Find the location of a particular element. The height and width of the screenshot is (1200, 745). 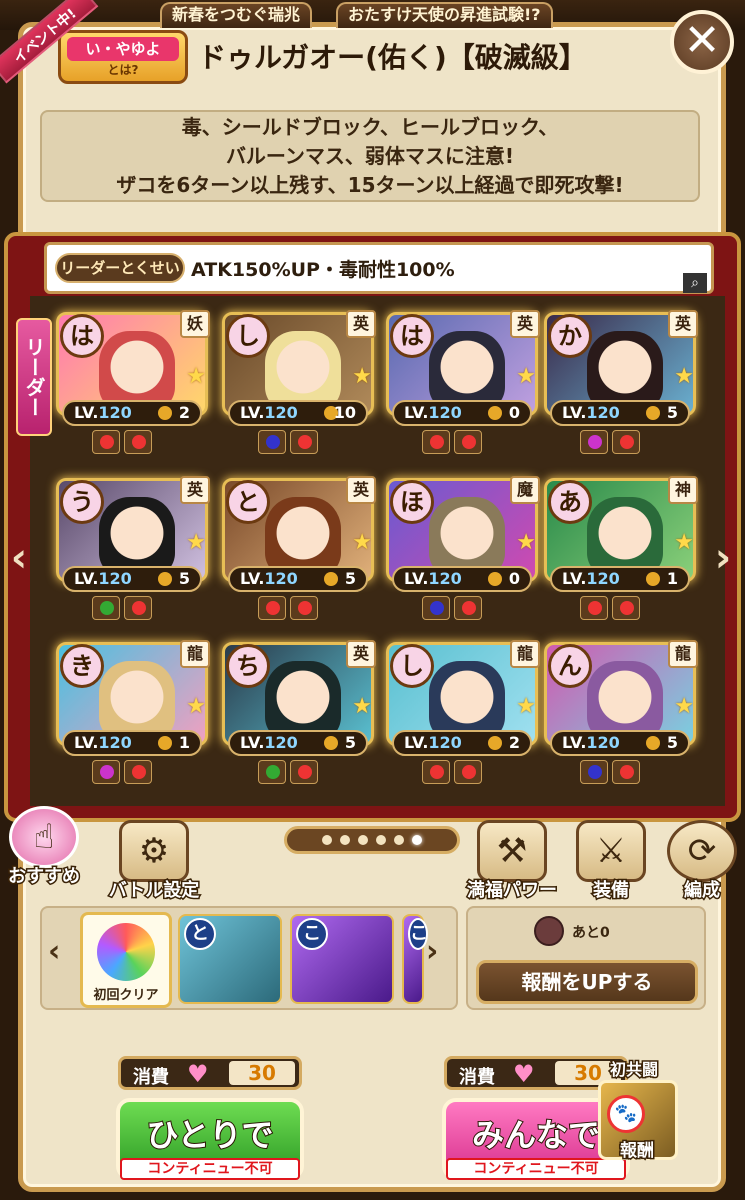

tab-event-2: おたすけ天使の昇進試験!? is located at coordinates (444, 15).